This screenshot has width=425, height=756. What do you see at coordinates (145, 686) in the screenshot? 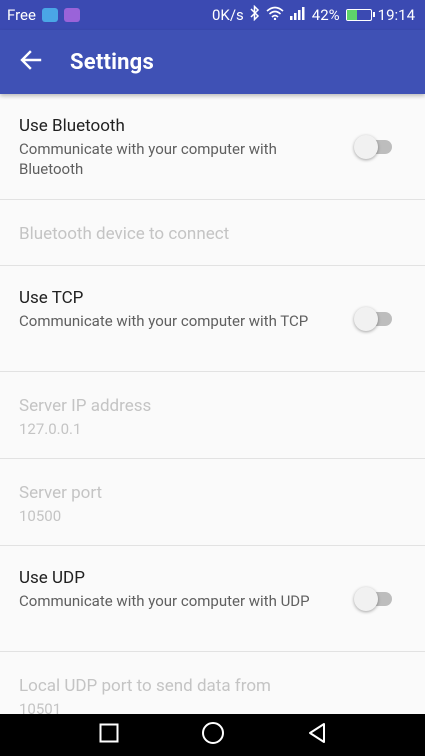
I see `pref-title: Local UDP port to send data from` at bounding box center [145, 686].